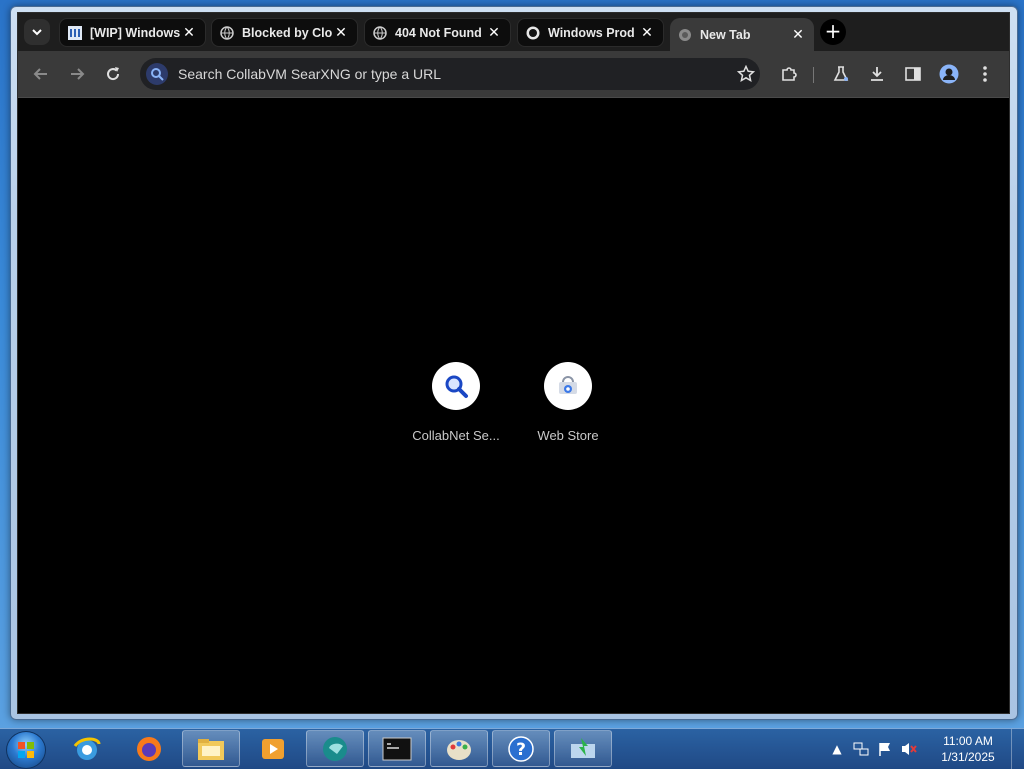 Image resolution: width=1024 pixels, height=769 pixels. I want to click on chevron-down-icon, so click(37, 32).